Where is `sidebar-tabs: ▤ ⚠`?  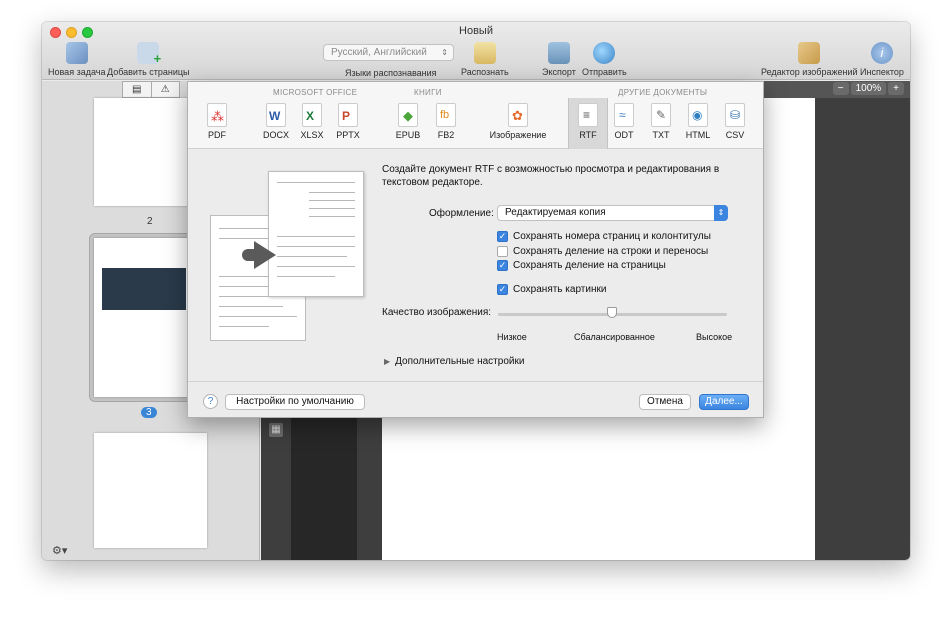 sidebar-tabs: ▤ ⚠ is located at coordinates (151, 89).